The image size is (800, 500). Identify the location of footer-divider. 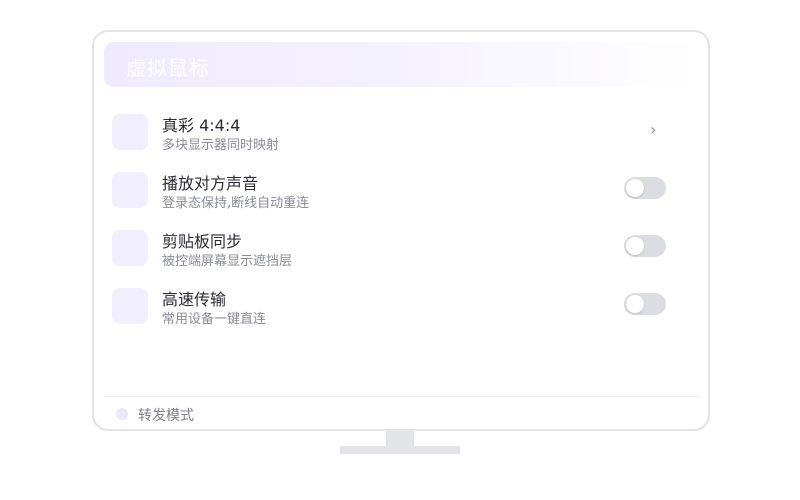
(401, 396).